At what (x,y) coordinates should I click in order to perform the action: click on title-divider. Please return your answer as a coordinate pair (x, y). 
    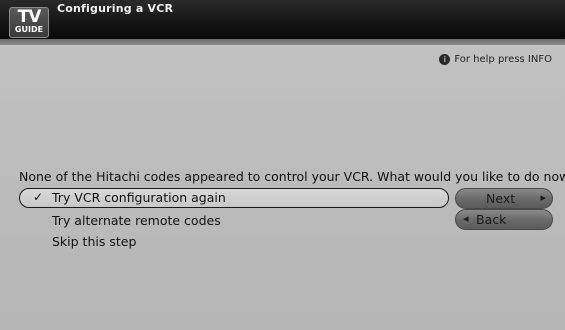
    Looking at the image, I should click on (282, 42).